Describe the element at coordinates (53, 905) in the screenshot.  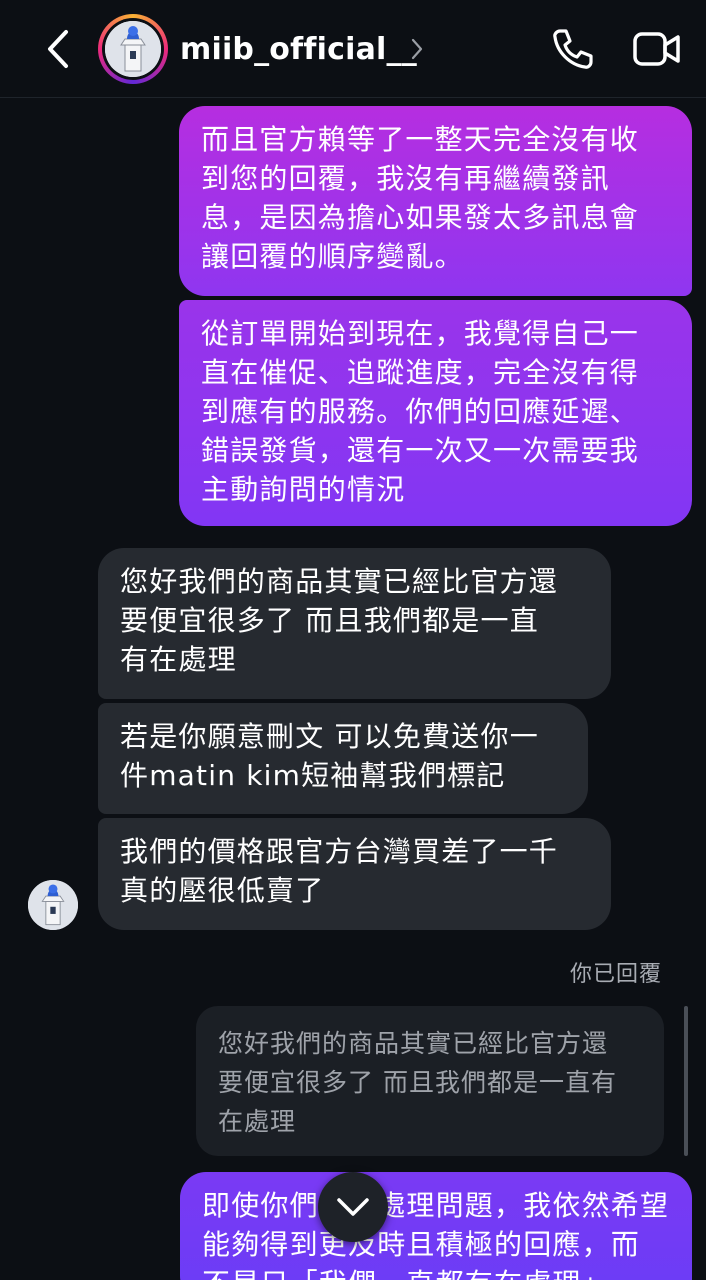
I see `sender-avatar` at that location.